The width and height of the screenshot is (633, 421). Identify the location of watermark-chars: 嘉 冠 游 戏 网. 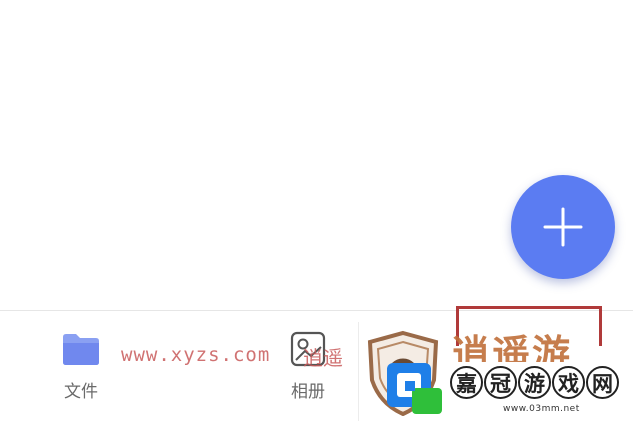
(534, 382).